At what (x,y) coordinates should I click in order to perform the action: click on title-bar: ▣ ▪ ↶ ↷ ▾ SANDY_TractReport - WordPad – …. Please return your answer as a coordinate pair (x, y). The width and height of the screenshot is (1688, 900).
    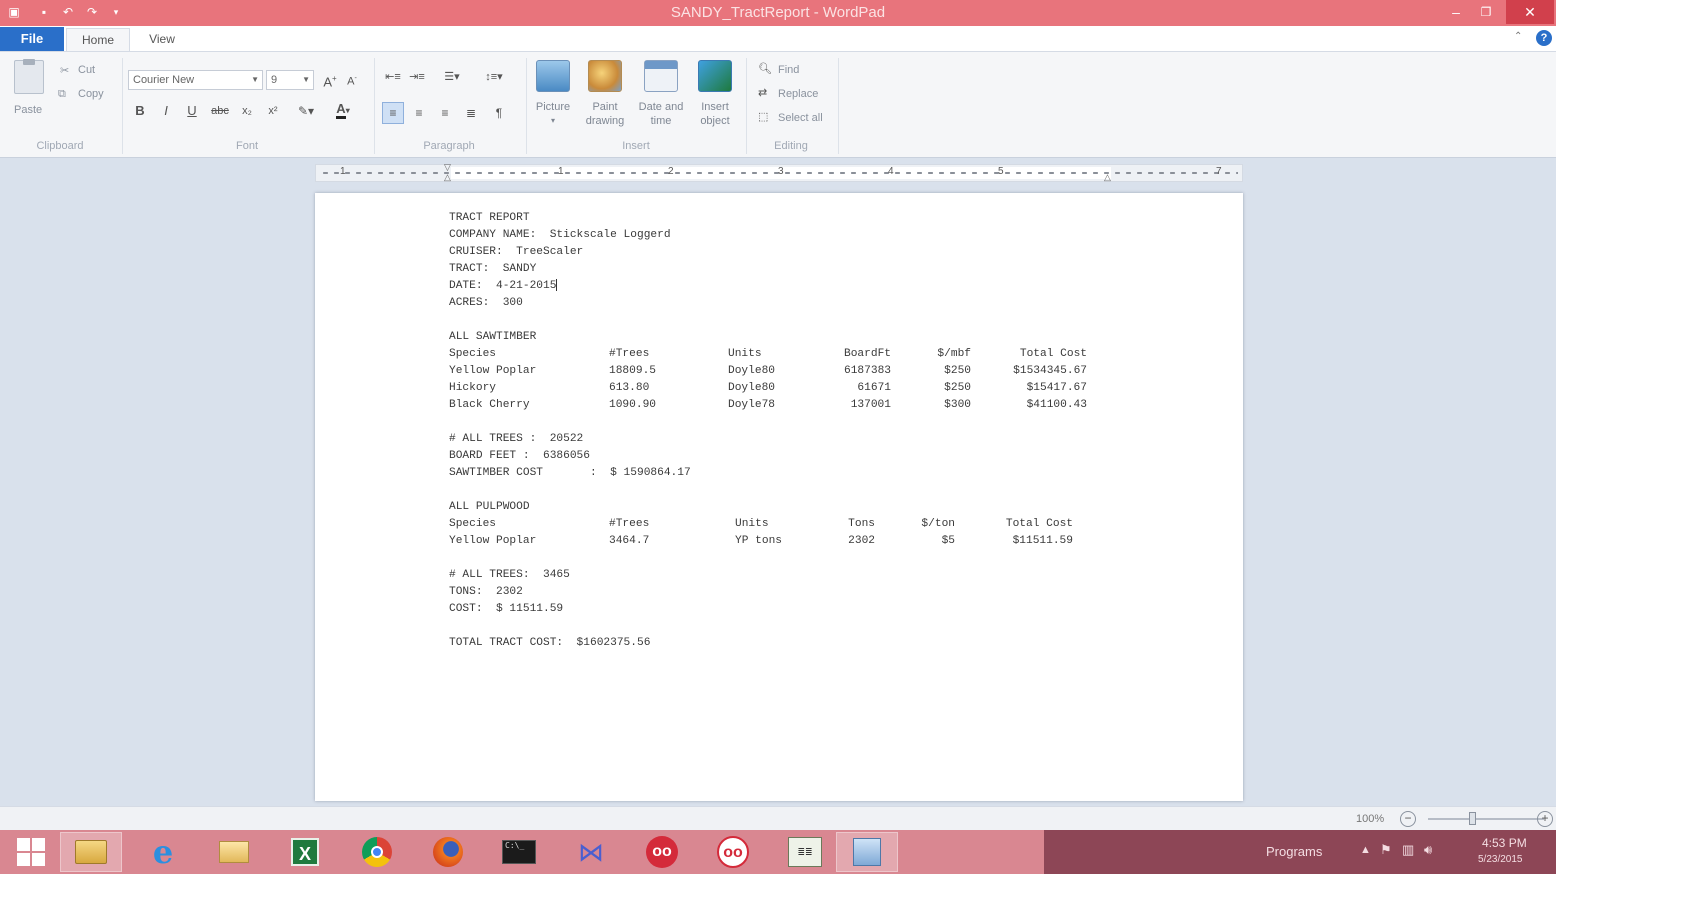
    Looking at the image, I should click on (778, 13).